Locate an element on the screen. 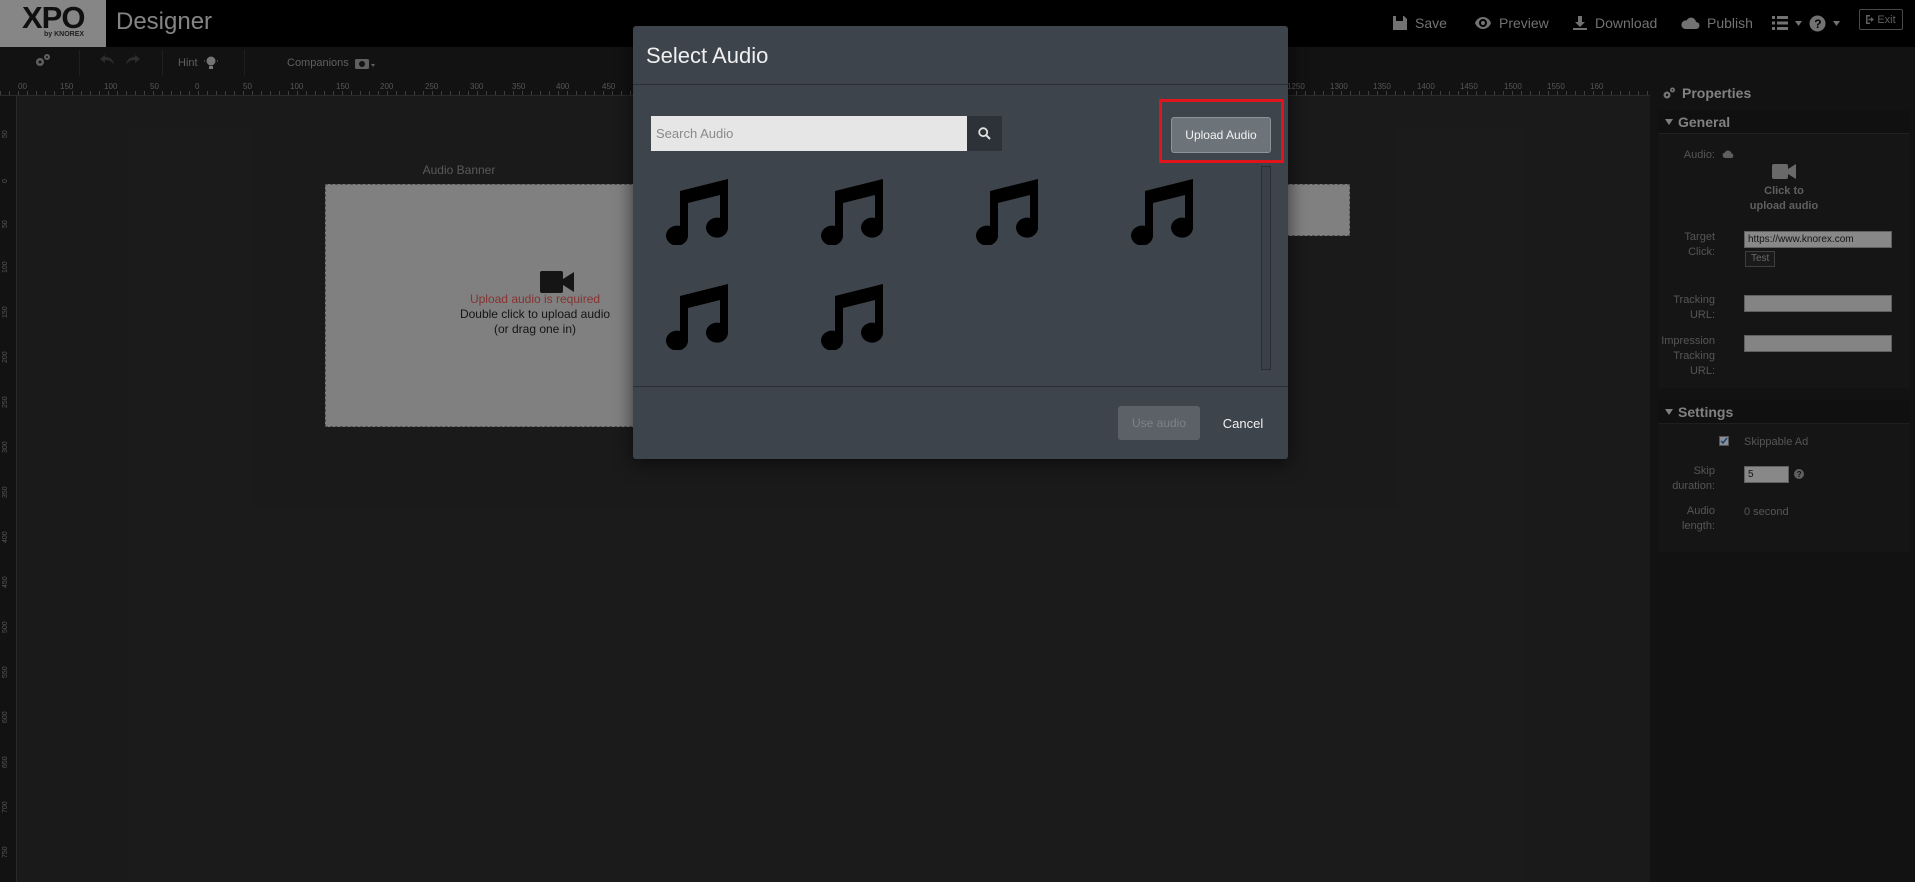 The width and height of the screenshot is (1915, 882). audio-grid-scrollbar is located at coordinates (1266, 268).